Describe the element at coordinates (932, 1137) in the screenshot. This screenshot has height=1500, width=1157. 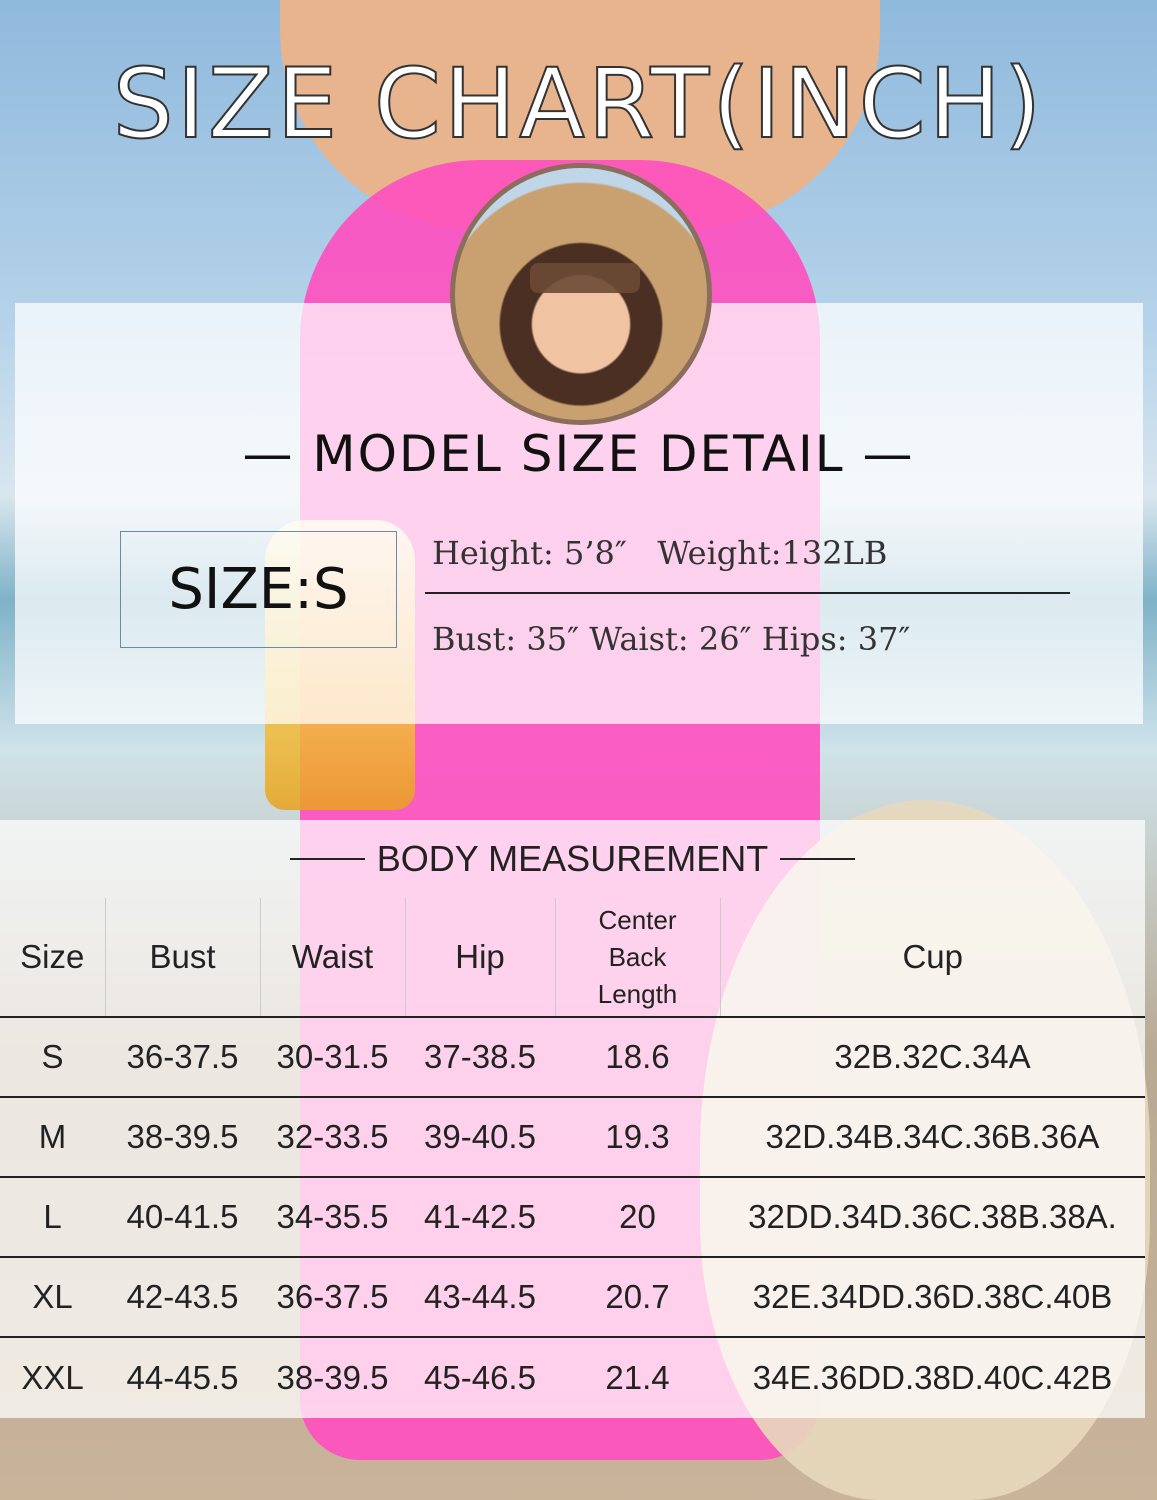
I see `table-cell: 32D.34B.34C.36B.36A` at that location.